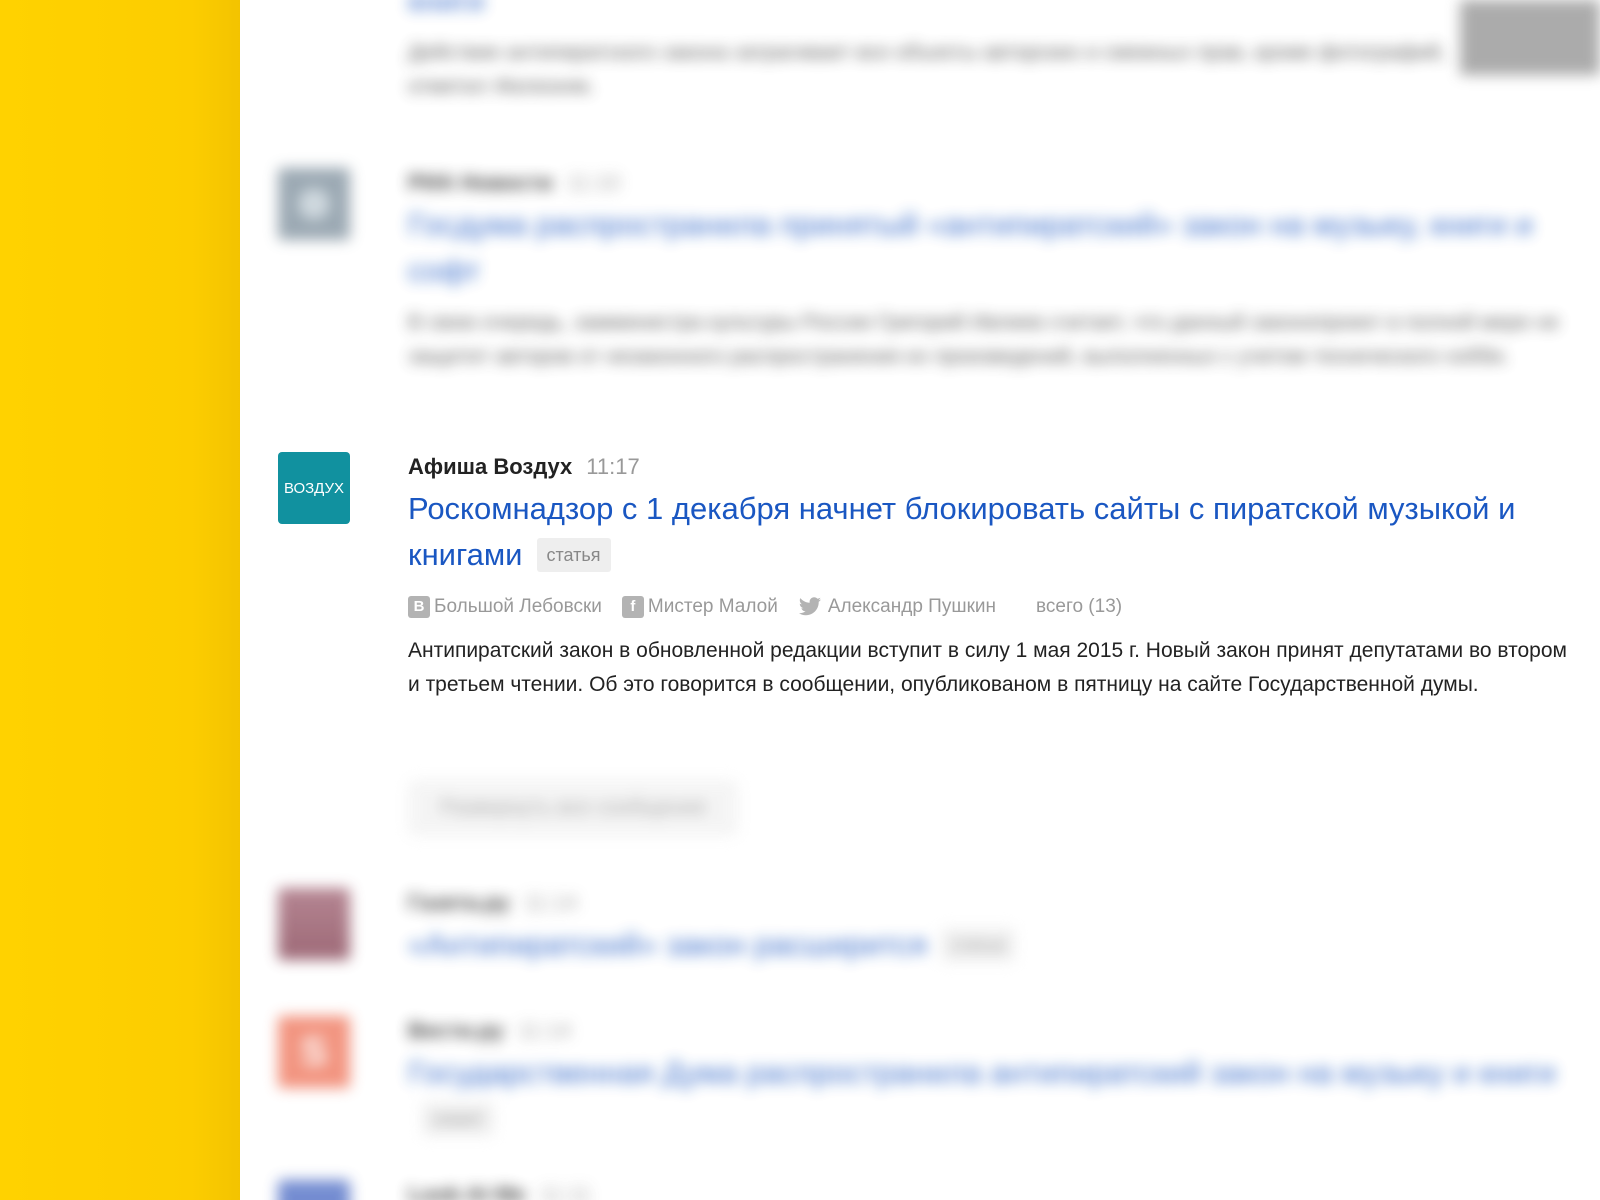 This screenshot has width=1600, height=1200. What do you see at coordinates (458, 1119) in the screenshot?
I see `story-badge: сюжет` at bounding box center [458, 1119].